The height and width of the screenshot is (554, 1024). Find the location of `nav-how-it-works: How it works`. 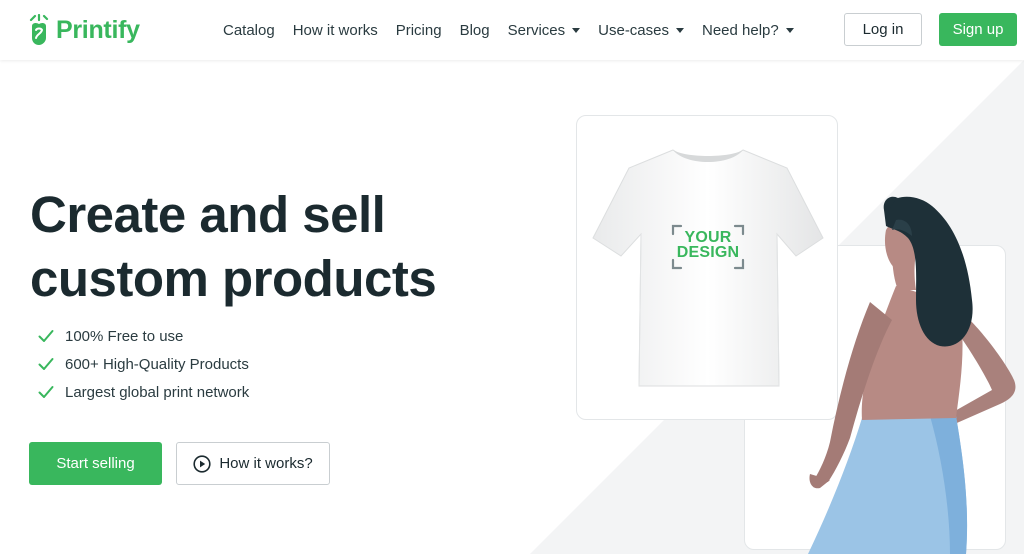

nav-how-it-works: How it works is located at coordinates (335, 30).